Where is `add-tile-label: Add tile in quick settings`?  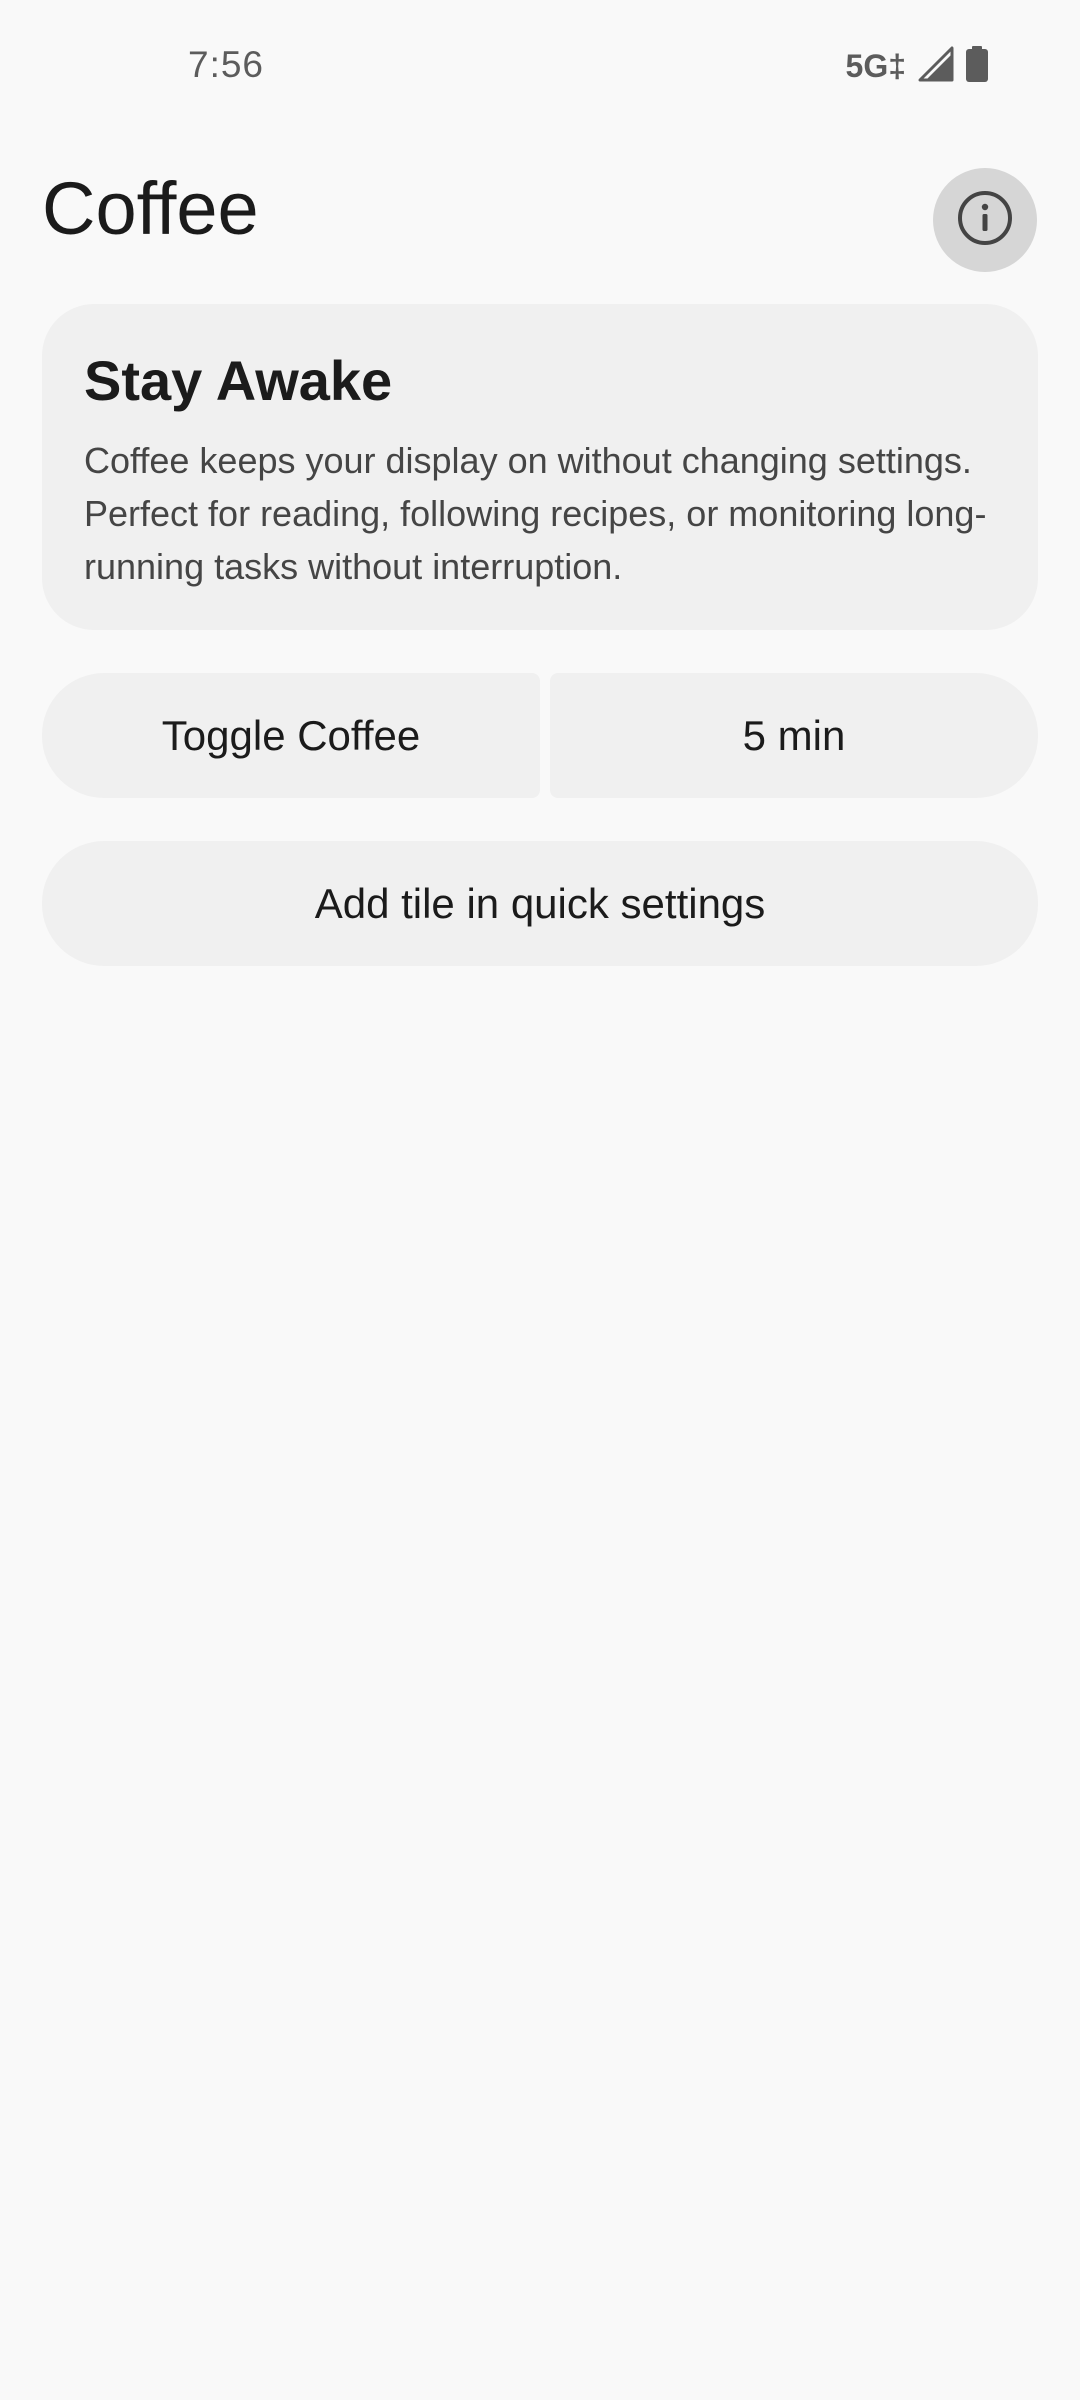
add-tile-label: Add tile in quick settings is located at coordinates (540, 903).